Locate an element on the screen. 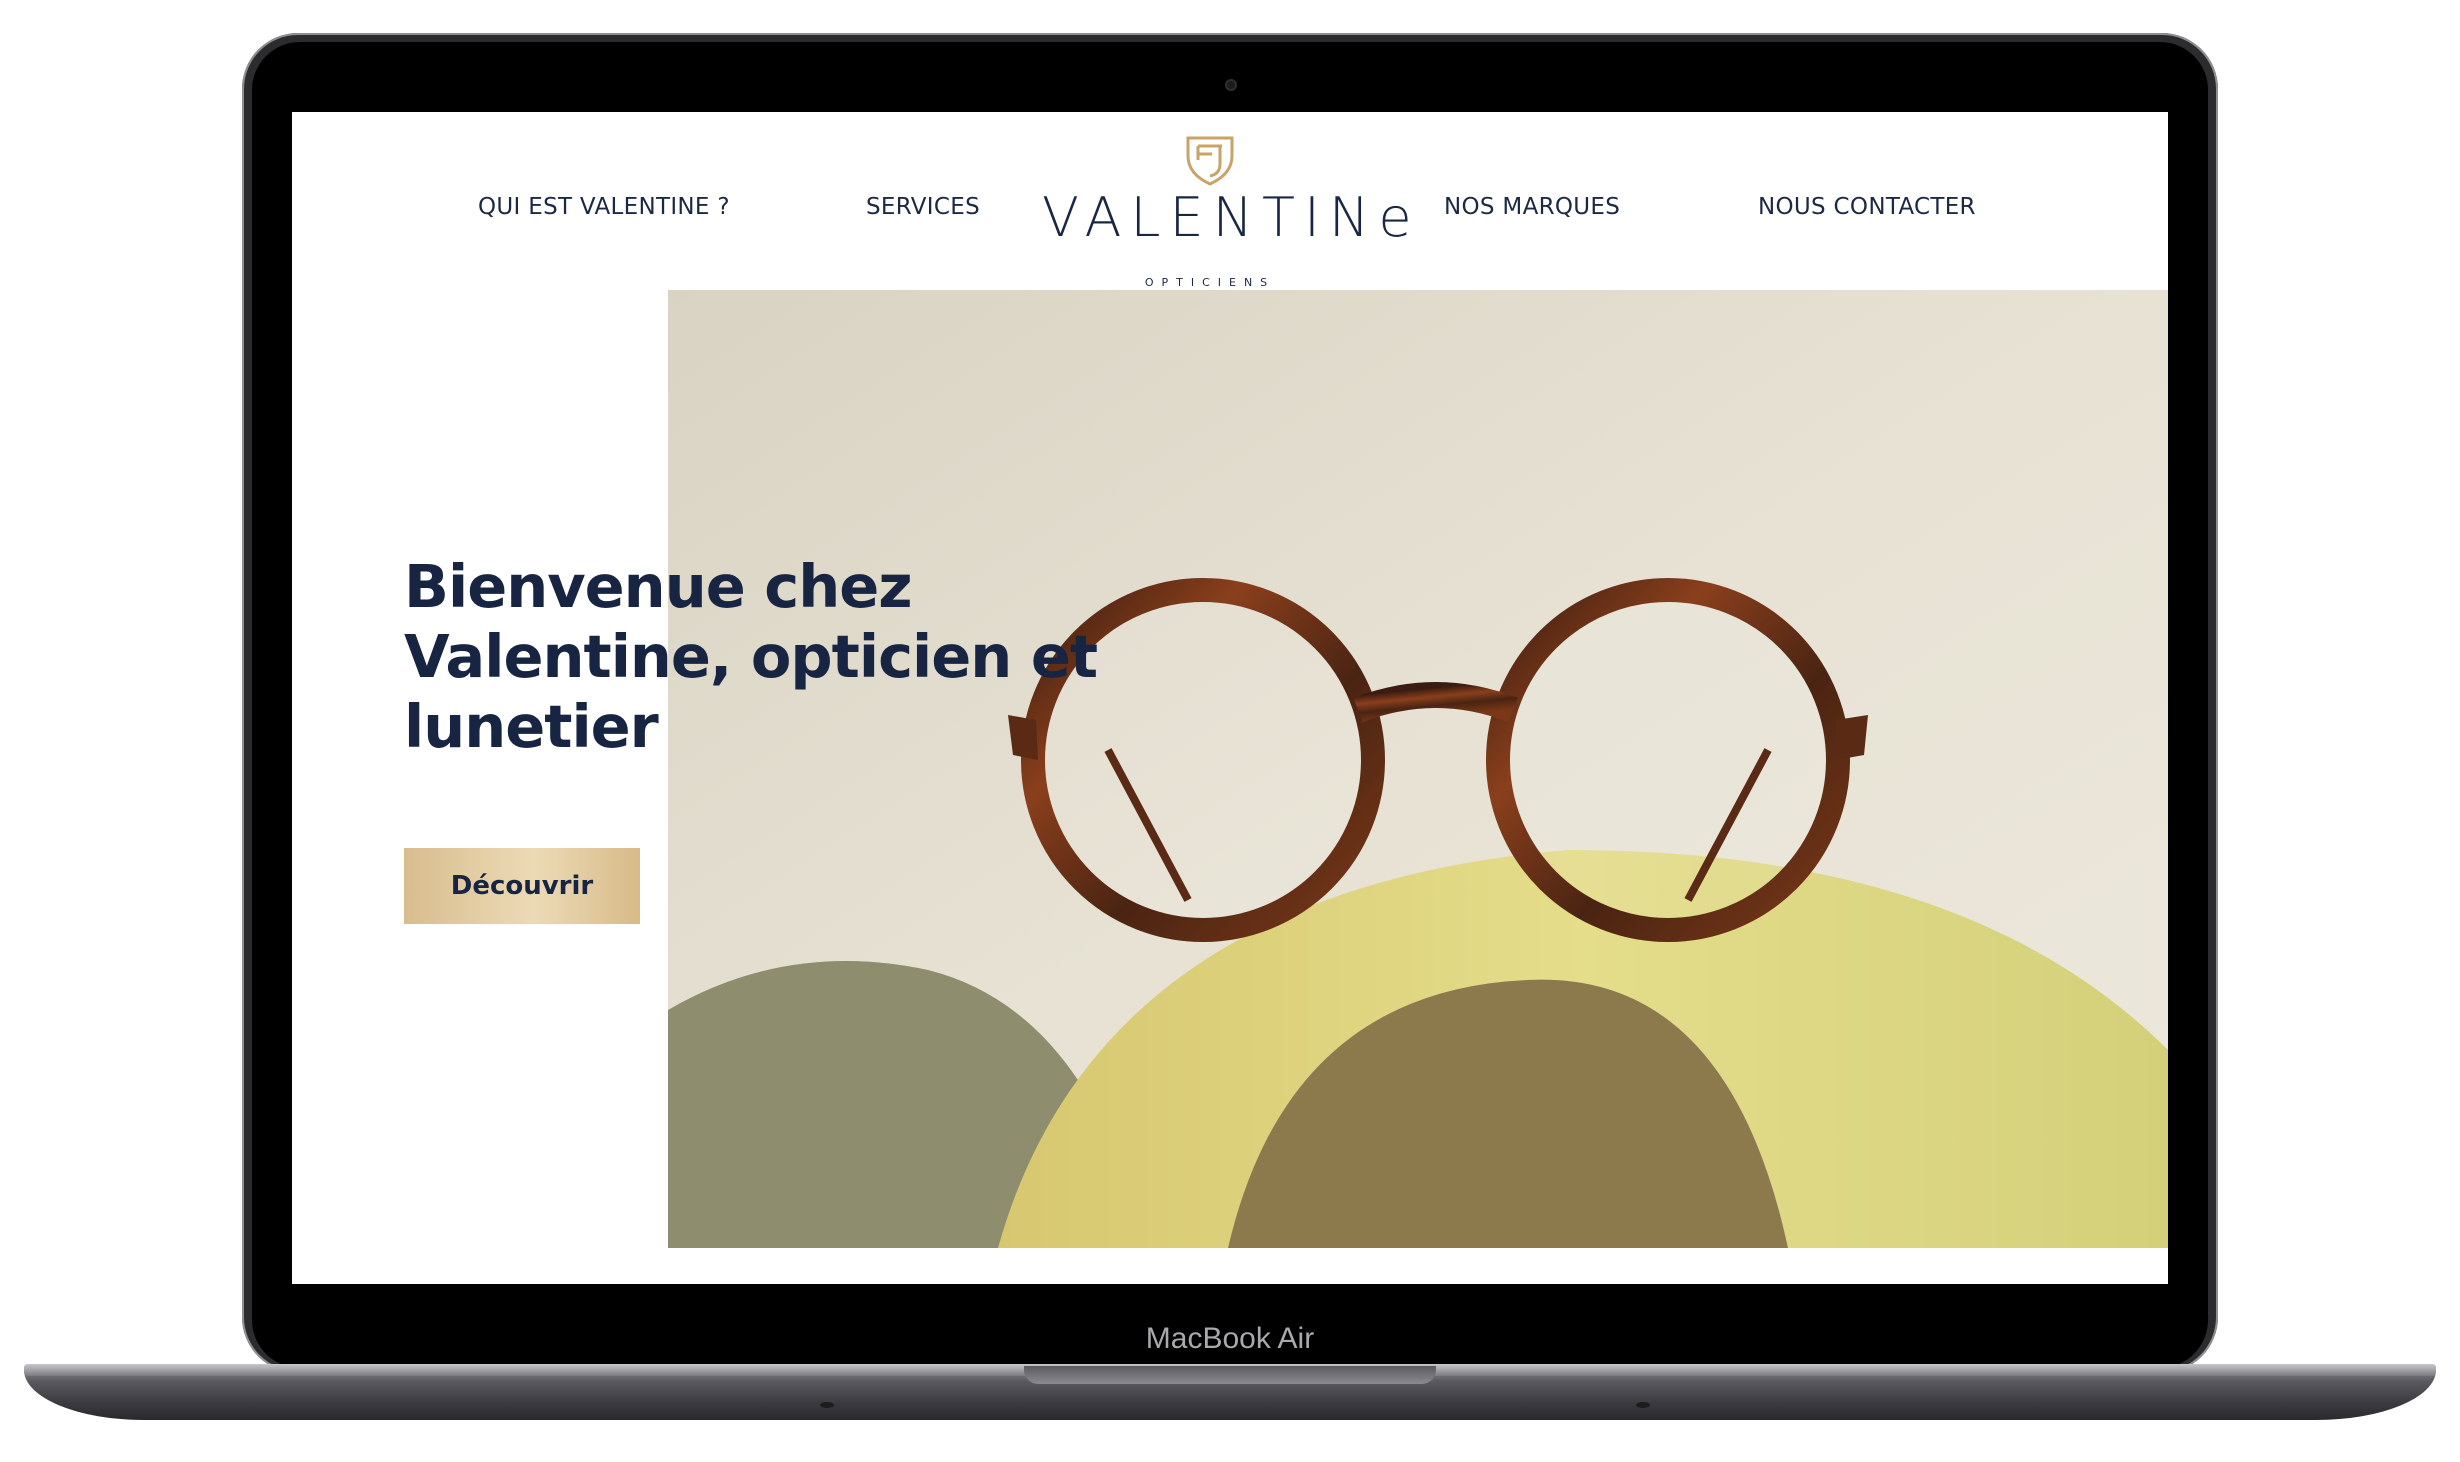 This screenshot has width=2460, height=1462. nav-link-nos-marques: NOS MARQUES is located at coordinates (1532, 207).